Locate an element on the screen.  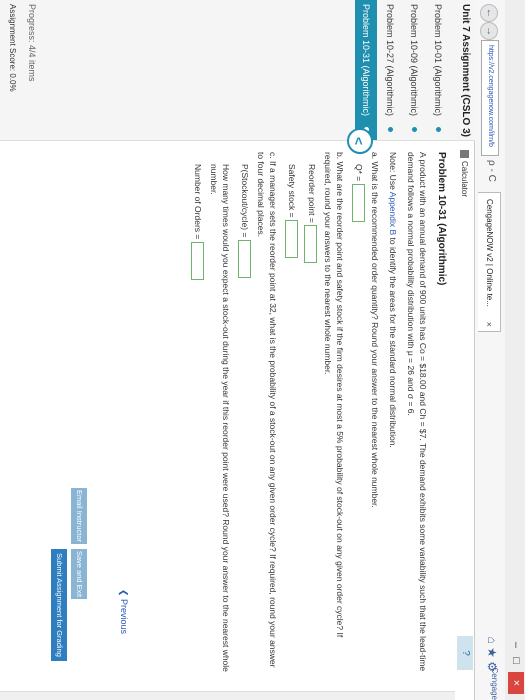
help-icon: ? is located at coordinates (465, 653).